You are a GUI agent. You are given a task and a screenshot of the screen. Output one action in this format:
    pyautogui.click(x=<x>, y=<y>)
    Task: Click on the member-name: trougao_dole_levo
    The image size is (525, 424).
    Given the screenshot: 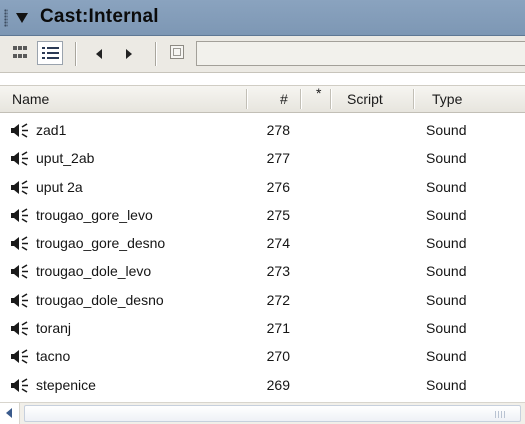 What is the action you would take?
    pyautogui.click(x=94, y=271)
    